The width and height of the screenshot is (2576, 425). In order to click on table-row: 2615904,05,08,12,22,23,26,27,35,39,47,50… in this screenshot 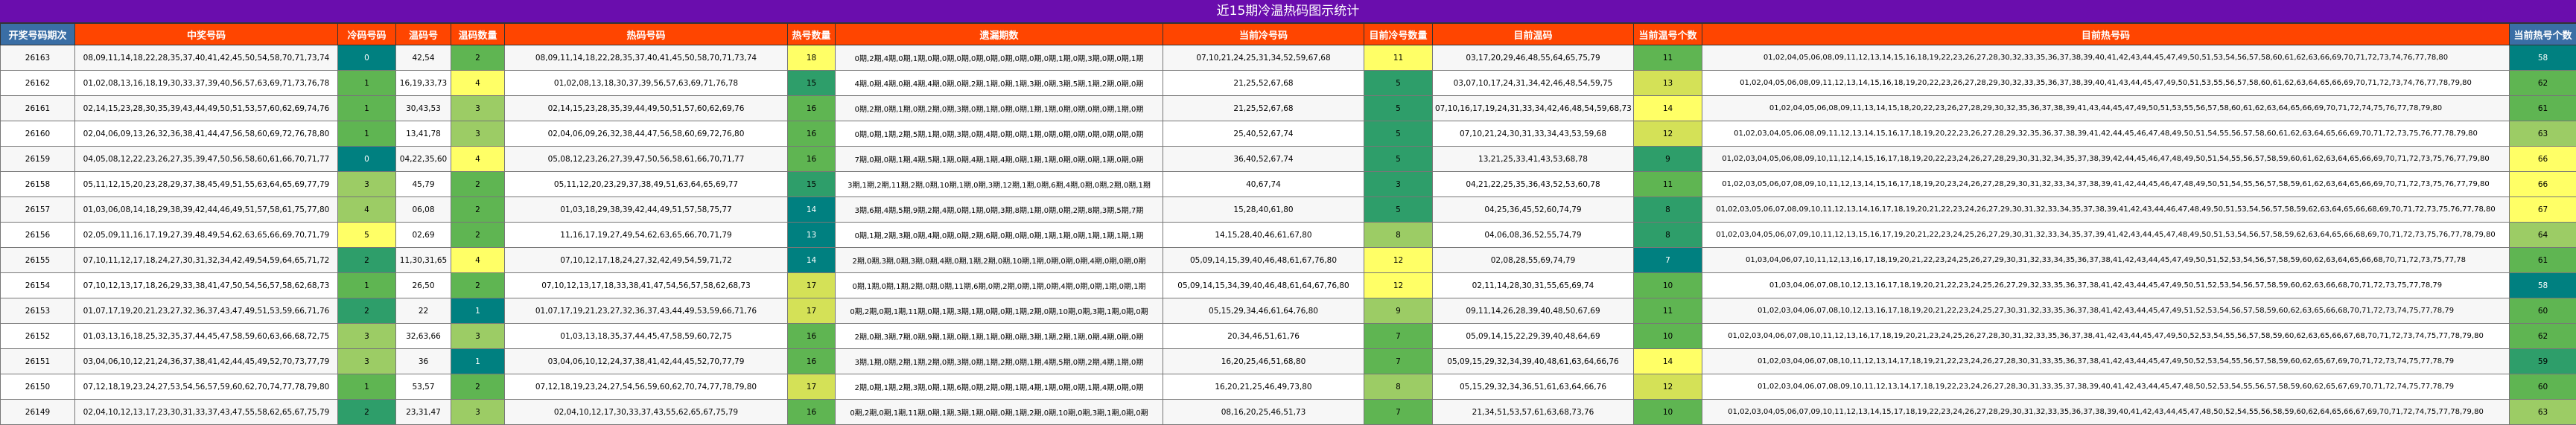, I will do `click(1288, 159)`.